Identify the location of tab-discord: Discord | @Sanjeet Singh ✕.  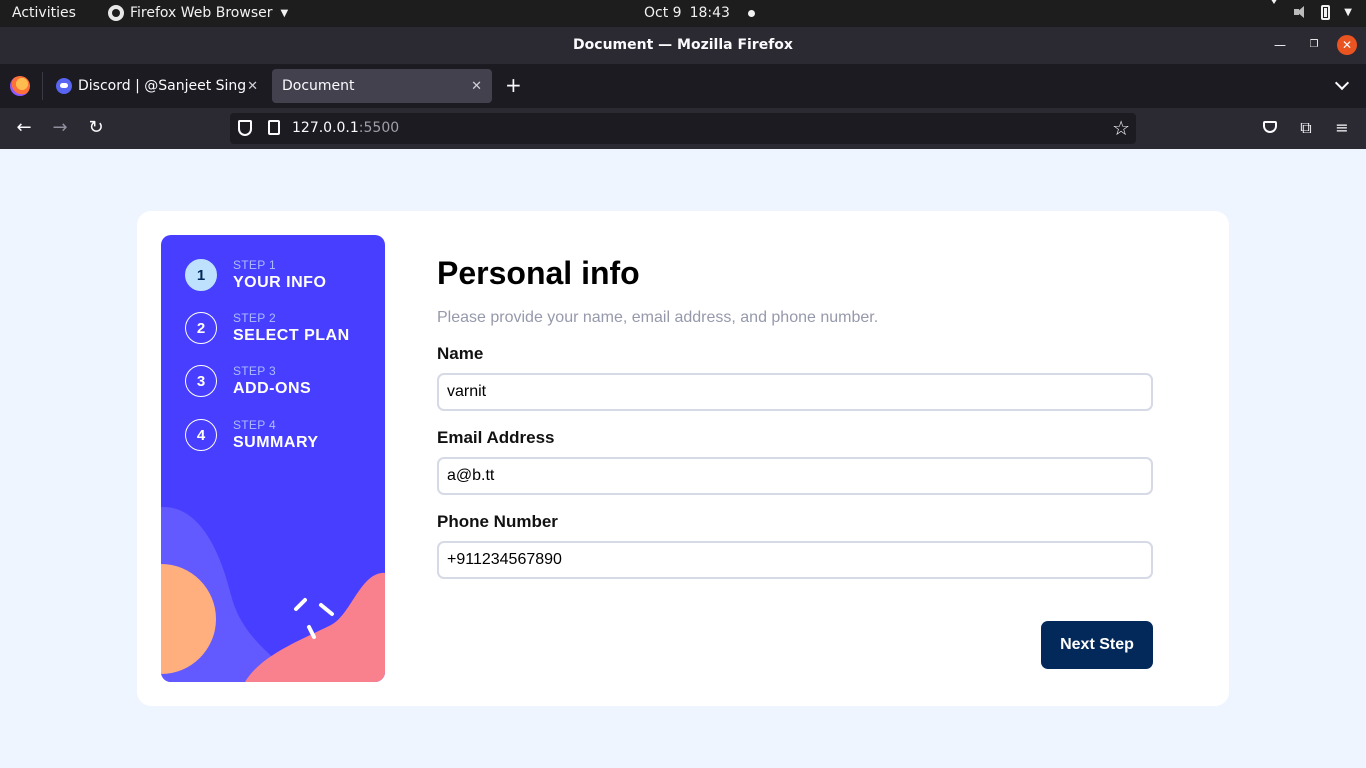
(157, 86).